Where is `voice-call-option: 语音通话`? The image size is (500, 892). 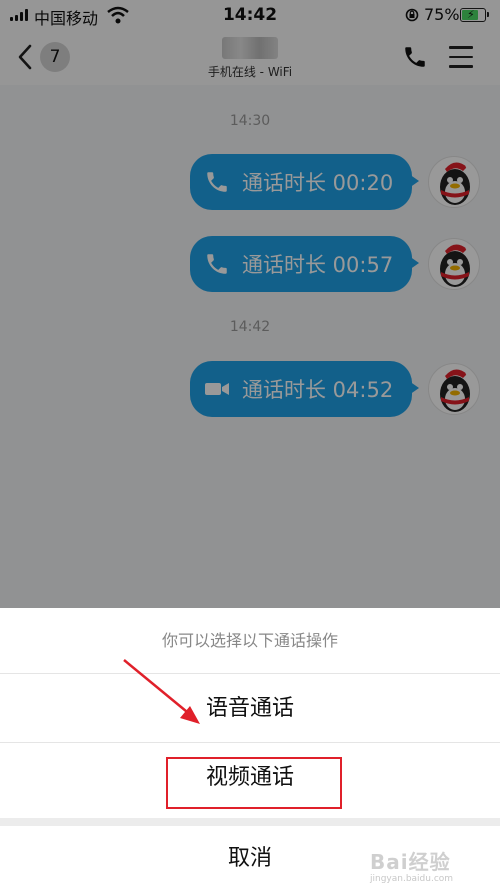
voice-call-option: 语音通话 is located at coordinates (250, 709).